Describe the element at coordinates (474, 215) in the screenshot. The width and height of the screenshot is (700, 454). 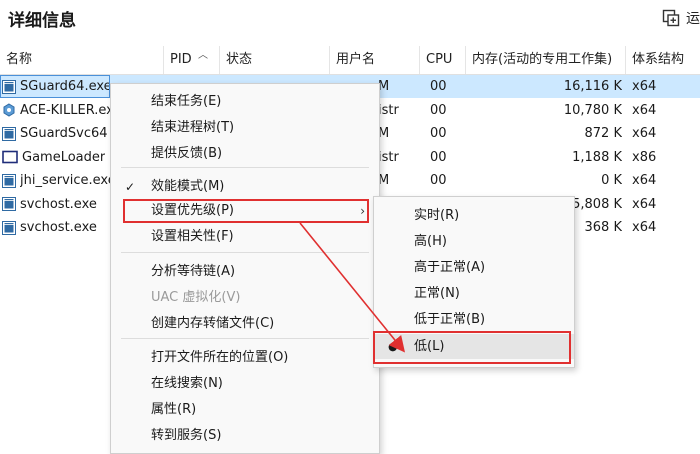
I see `priority-item-realtime: 实时(R)` at that location.